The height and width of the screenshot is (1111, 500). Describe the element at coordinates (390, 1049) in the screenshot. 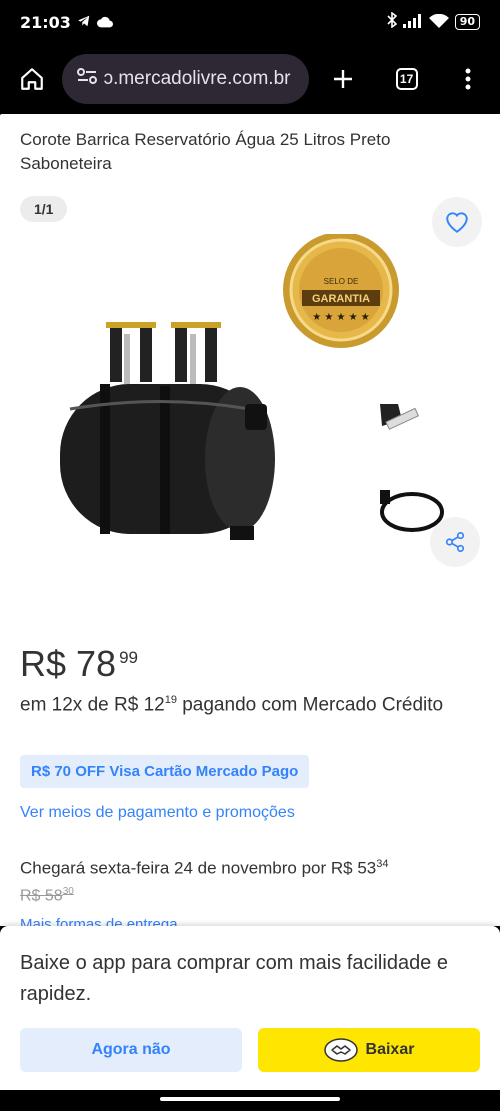

I see `download-label: Baixar` at that location.